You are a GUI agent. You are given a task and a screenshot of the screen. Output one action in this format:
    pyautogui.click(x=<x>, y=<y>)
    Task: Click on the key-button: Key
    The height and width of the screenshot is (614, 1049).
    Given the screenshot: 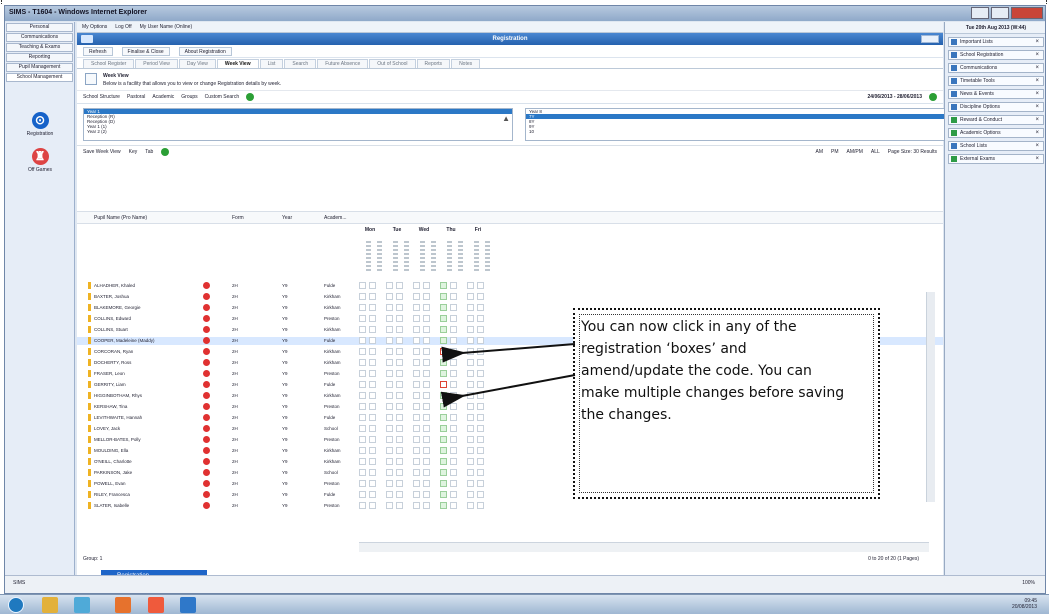 What is the action you would take?
    pyautogui.click(x=133, y=152)
    